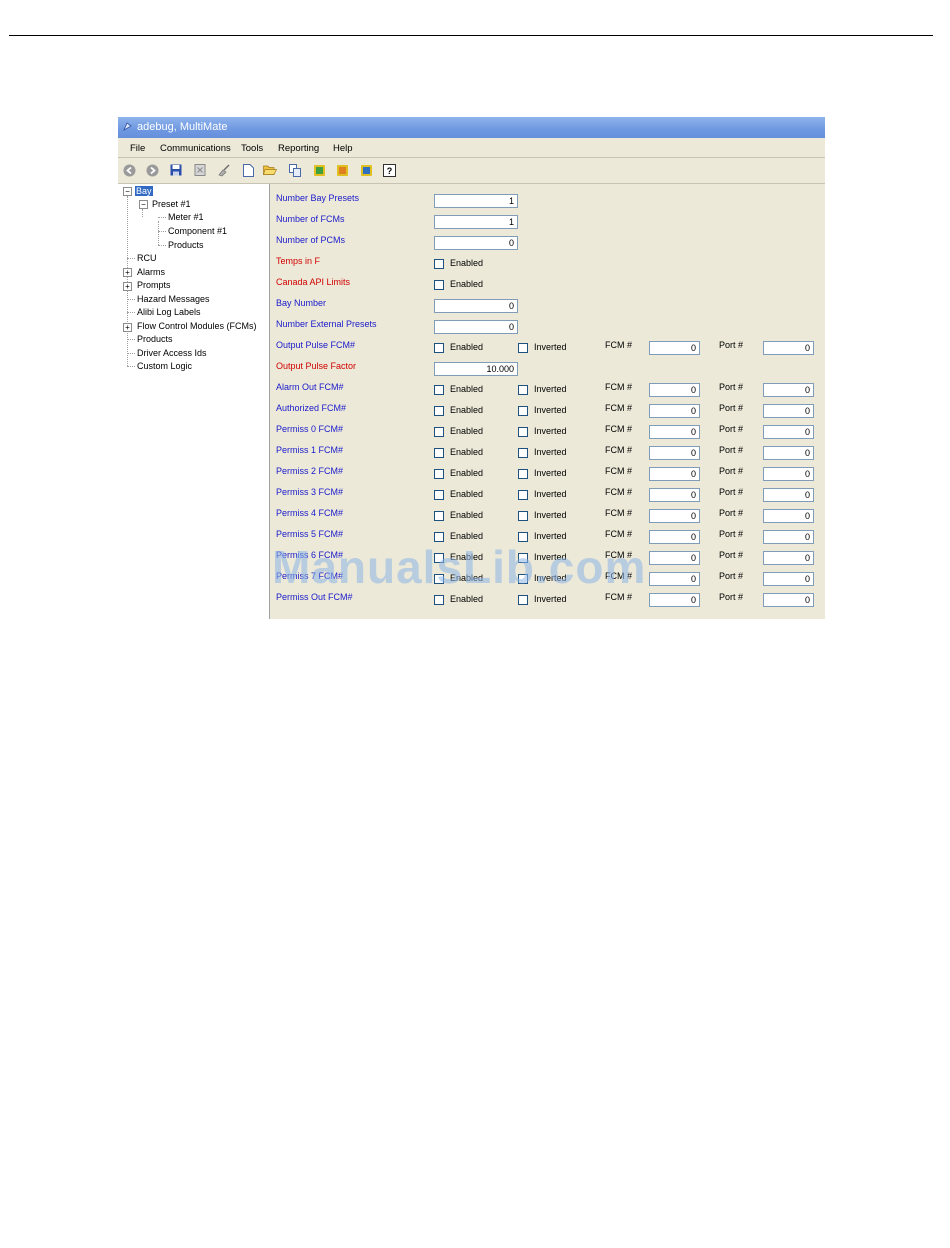 The image size is (950, 1248). Describe the element at coordinates (476, 306) in the screenshot. I see `bay-number-input: 0` at that location.